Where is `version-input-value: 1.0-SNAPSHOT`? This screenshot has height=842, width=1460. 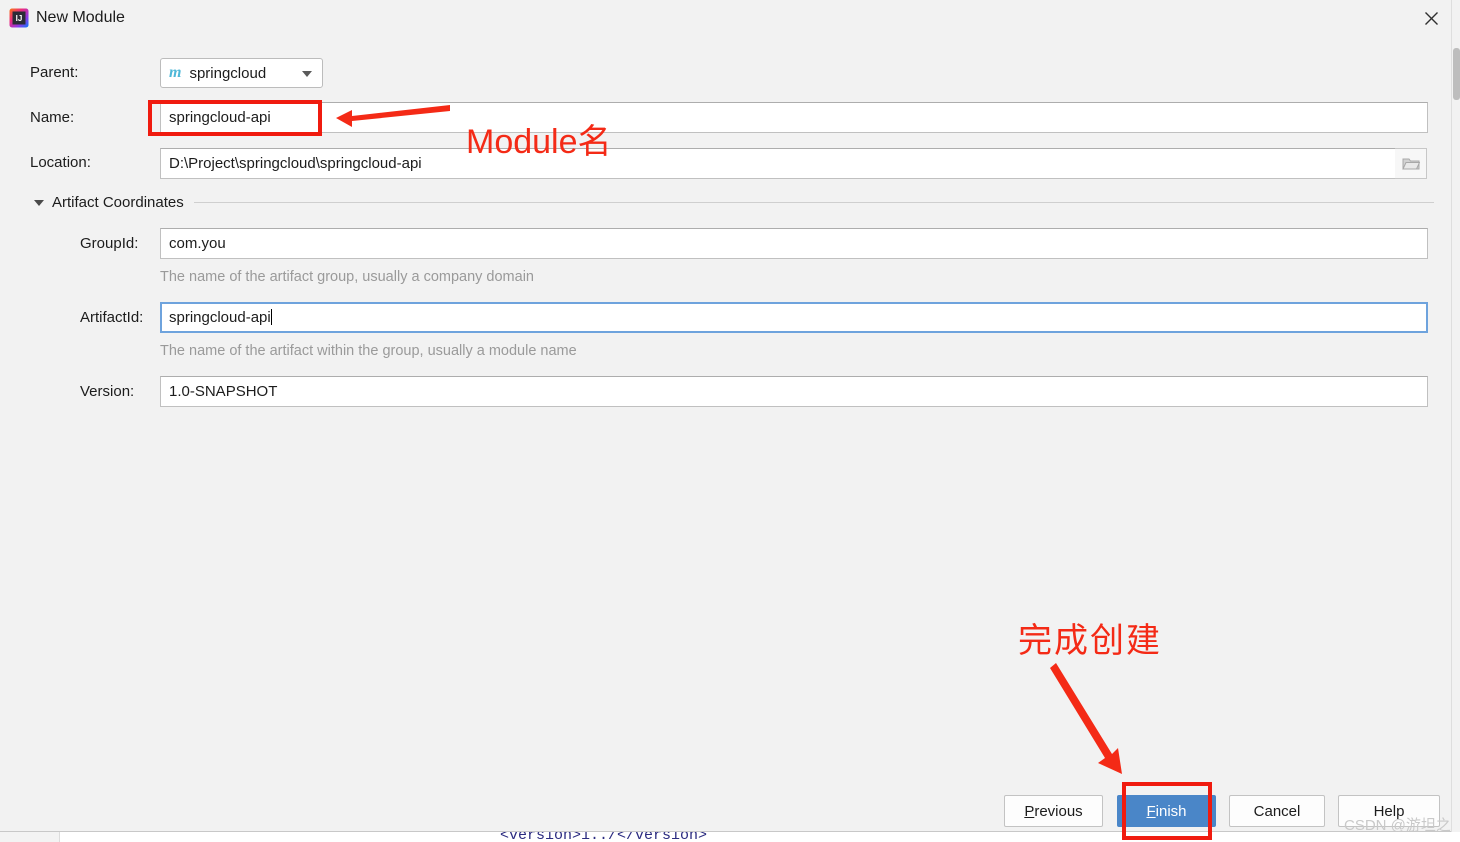
version-input-value: 1.0-SNAPSHOT is located at coordinates (223, 391).